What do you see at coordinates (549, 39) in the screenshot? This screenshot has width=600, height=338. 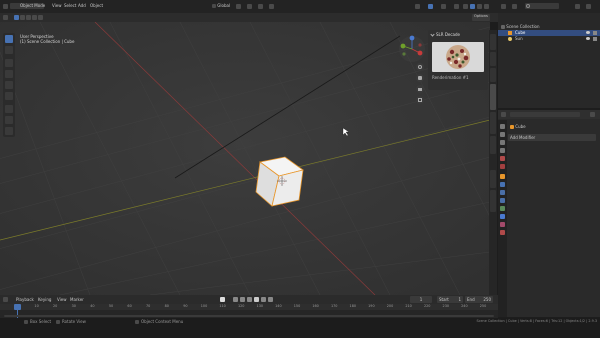 I see `list-item: Sun` at bounding box center [549, 39].